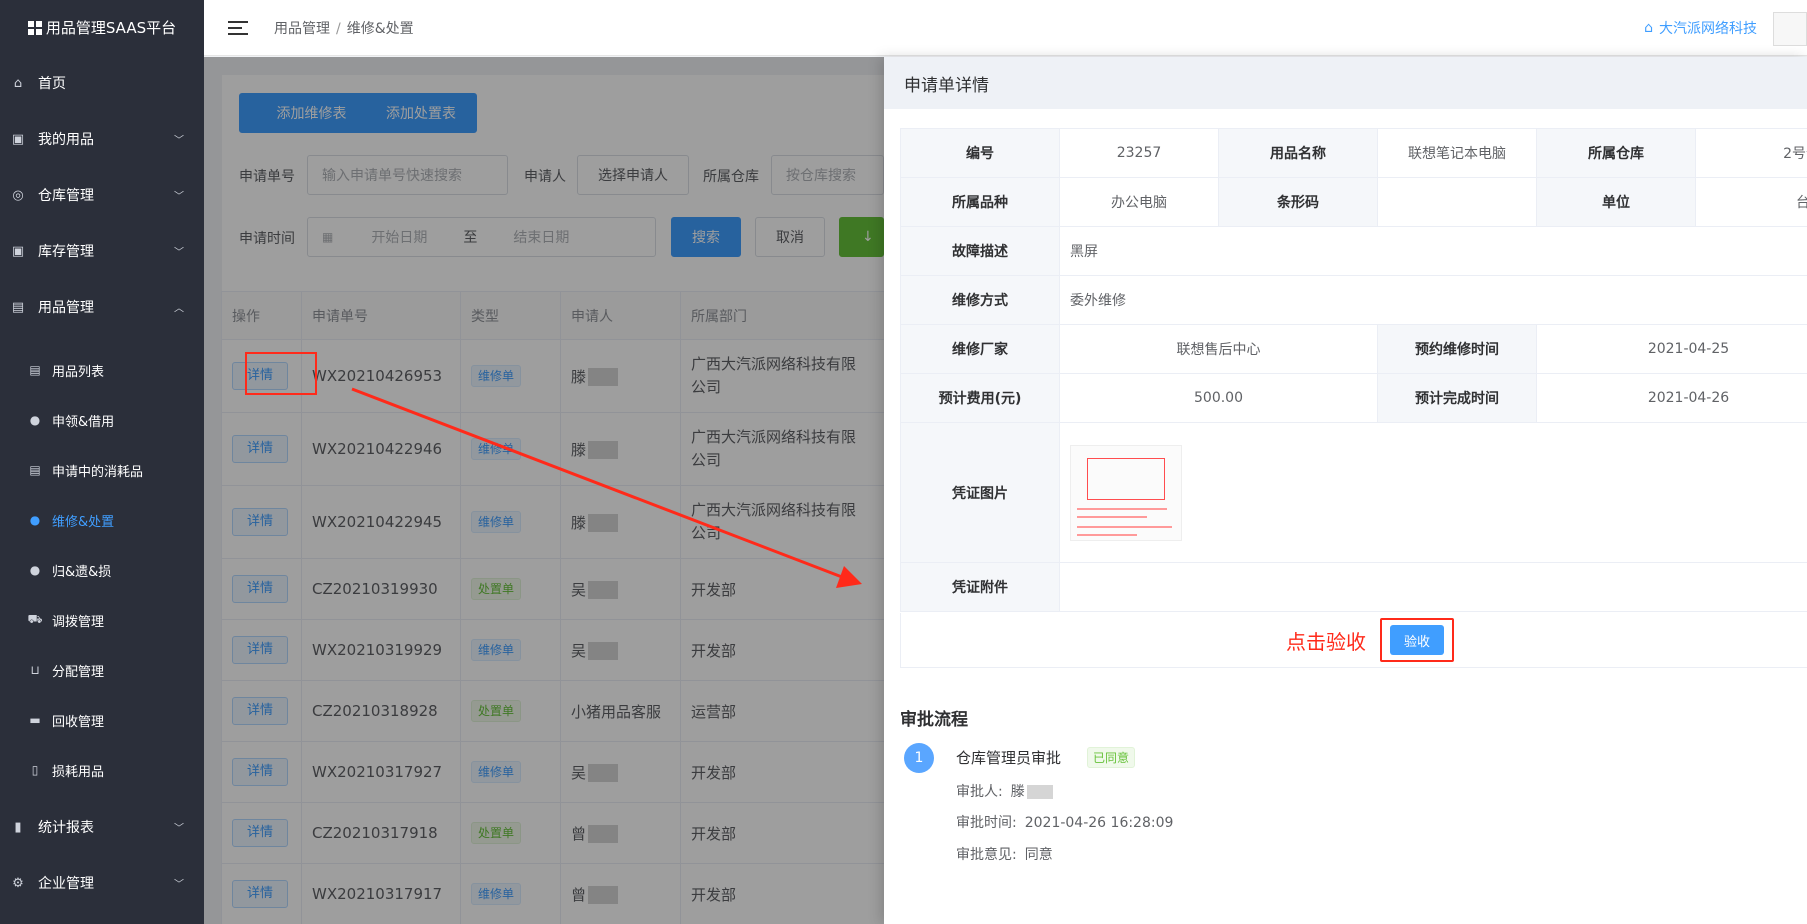  What do you see at coordinates (980, 492) in the screenshot?
I see `label-proof-image: 凭证图片` at bounding box center [980, 492].